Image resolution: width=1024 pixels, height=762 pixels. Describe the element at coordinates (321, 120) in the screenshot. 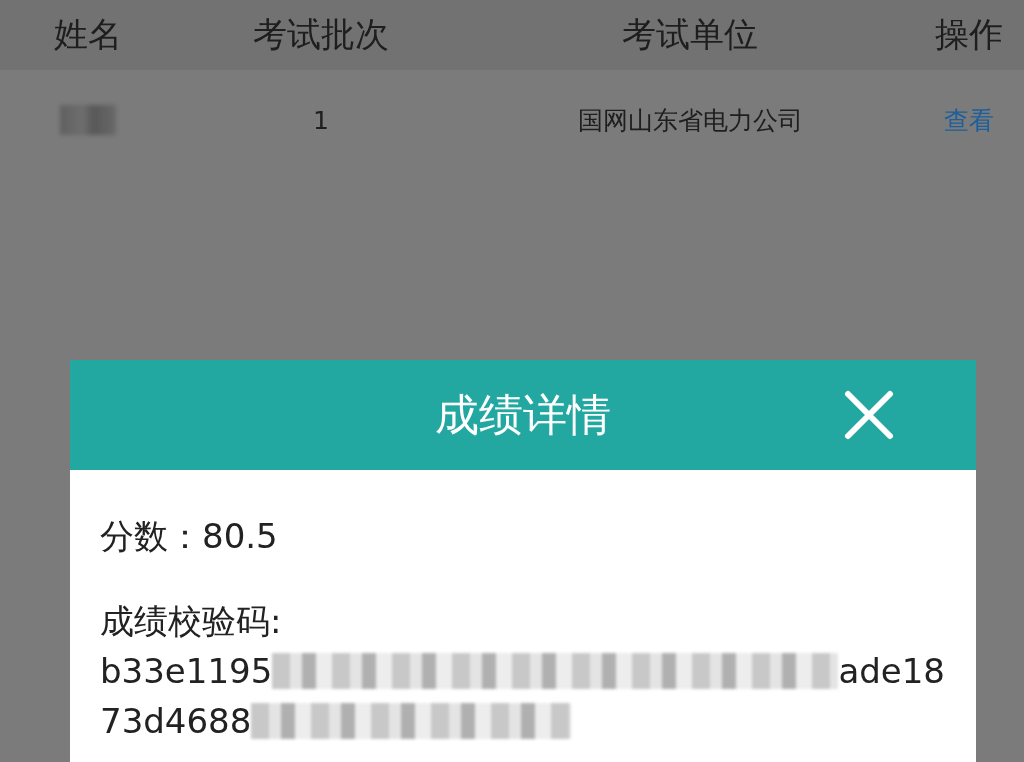

I see `table-cell: 1` at that location.